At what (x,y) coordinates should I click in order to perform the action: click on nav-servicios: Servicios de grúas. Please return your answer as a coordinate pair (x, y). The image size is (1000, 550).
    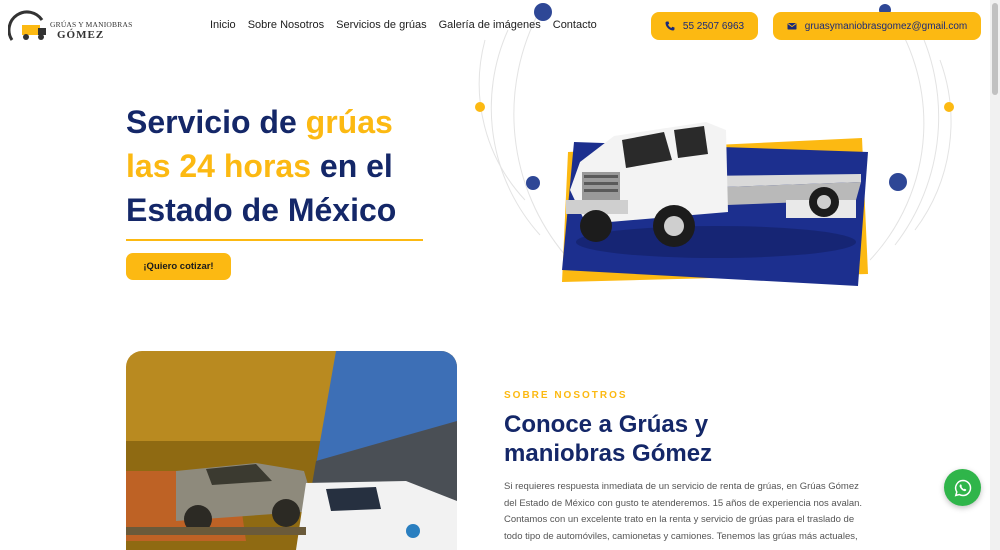
    Looking at the image, I should click on (381, 25).